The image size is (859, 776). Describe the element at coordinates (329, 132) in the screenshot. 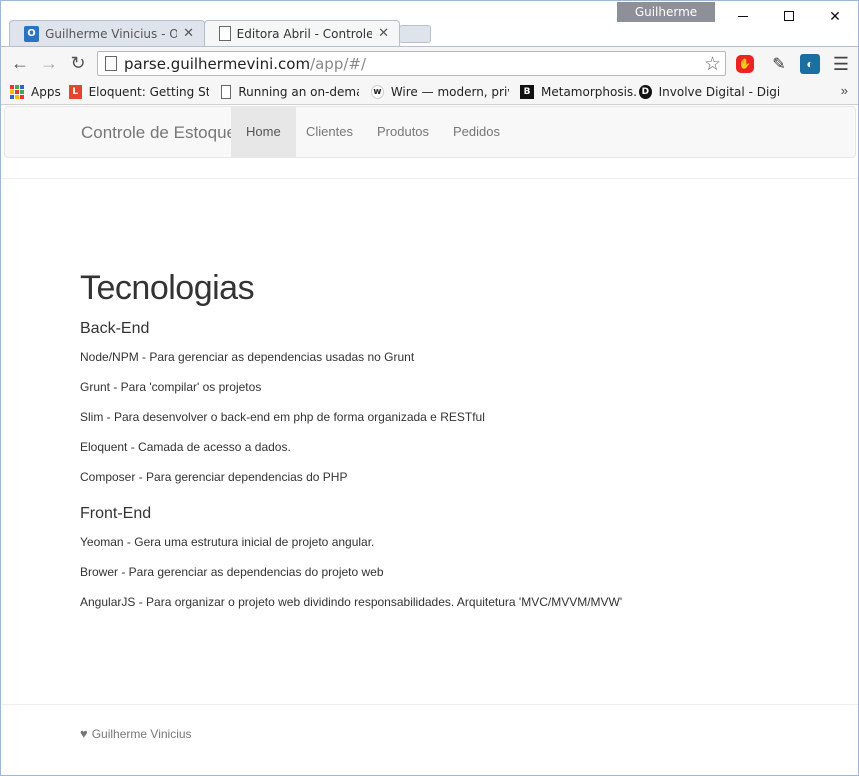

I see `nav-clientes: Clientes` at that location.